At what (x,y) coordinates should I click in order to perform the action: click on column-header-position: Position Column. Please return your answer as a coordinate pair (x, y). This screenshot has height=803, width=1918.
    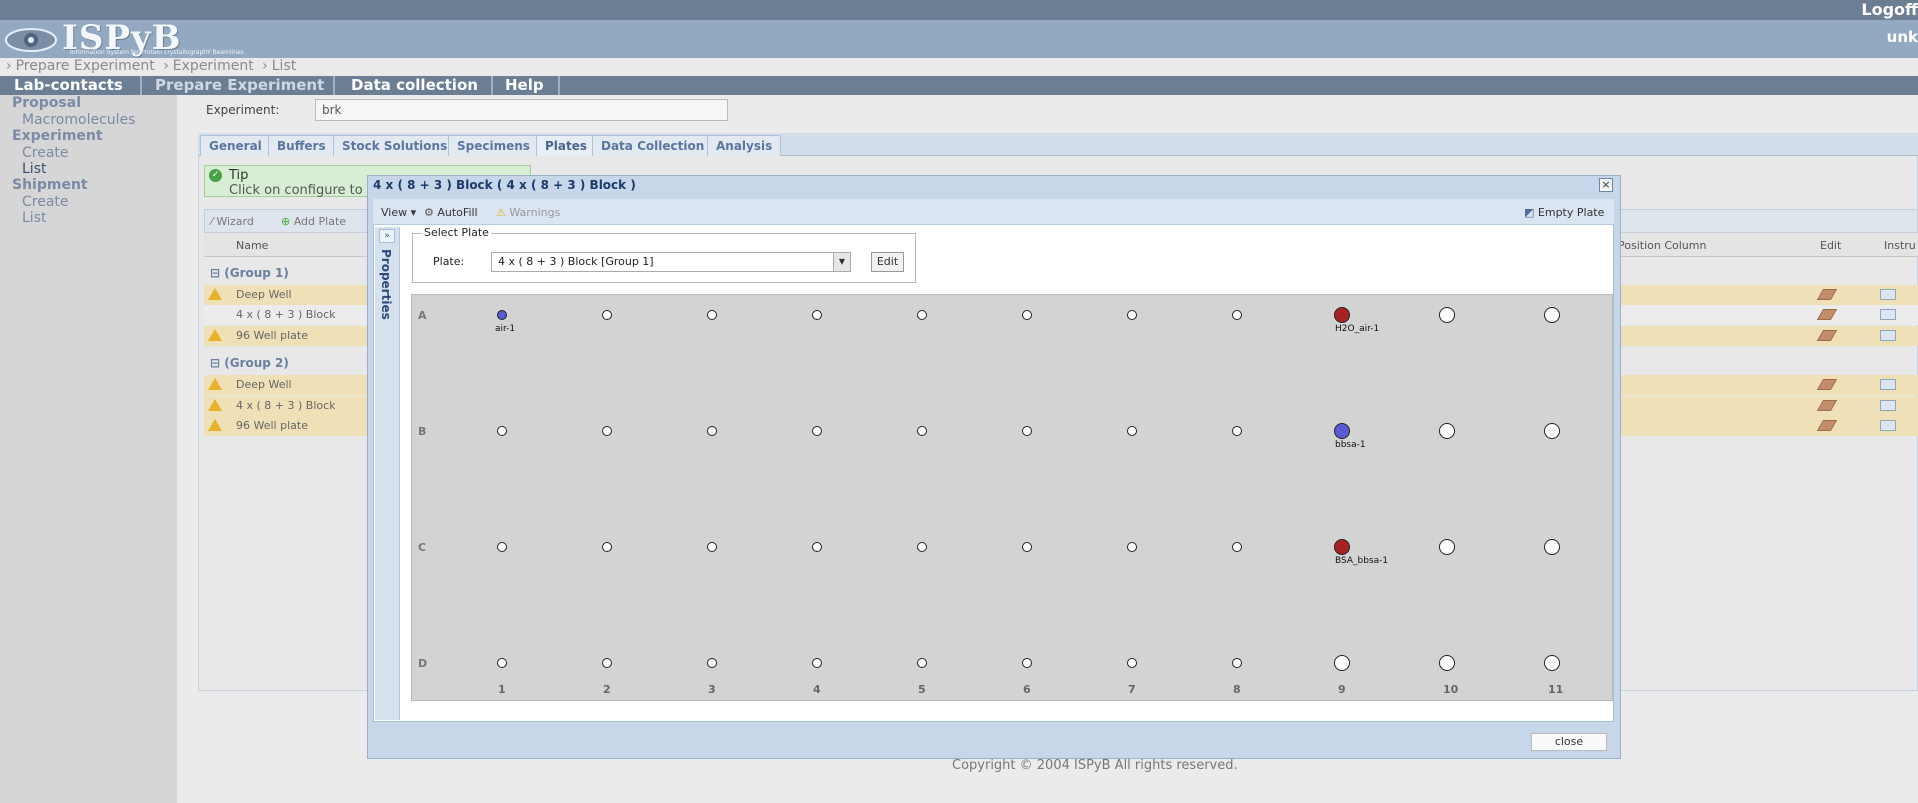
    Looking at the image, I should click on (1662, 245).